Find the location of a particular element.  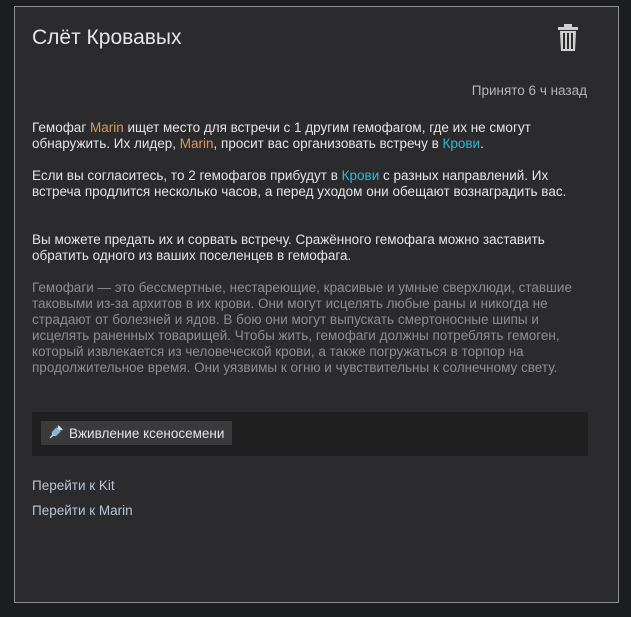

pawn-name-marin: Marin is located at coordinates (107, 127).